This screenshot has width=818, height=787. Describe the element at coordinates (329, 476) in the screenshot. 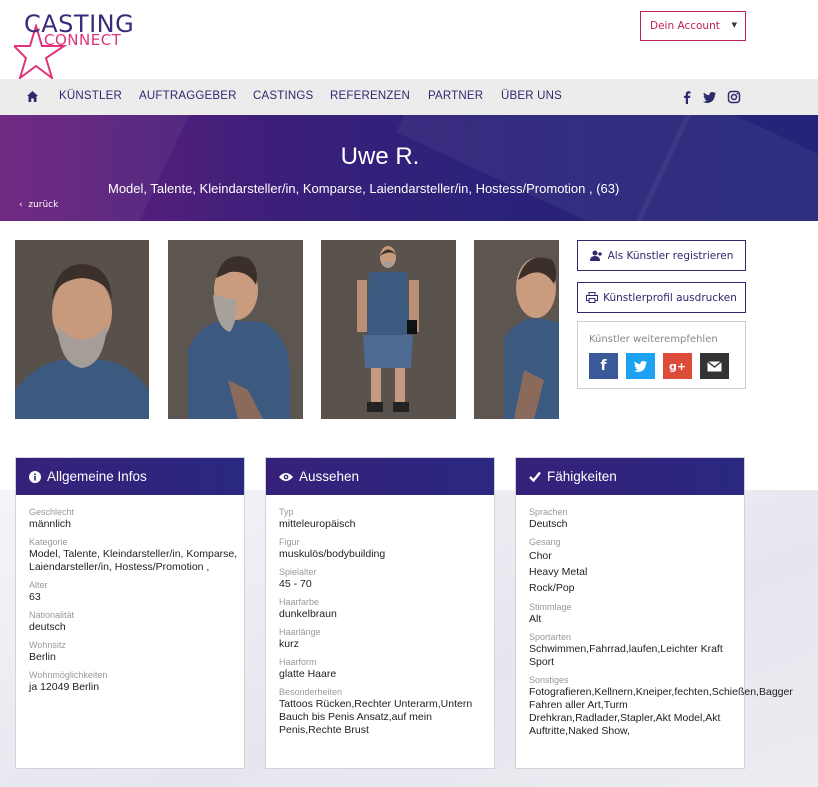

I see `card-appearance-title: Aussehen` at that location.